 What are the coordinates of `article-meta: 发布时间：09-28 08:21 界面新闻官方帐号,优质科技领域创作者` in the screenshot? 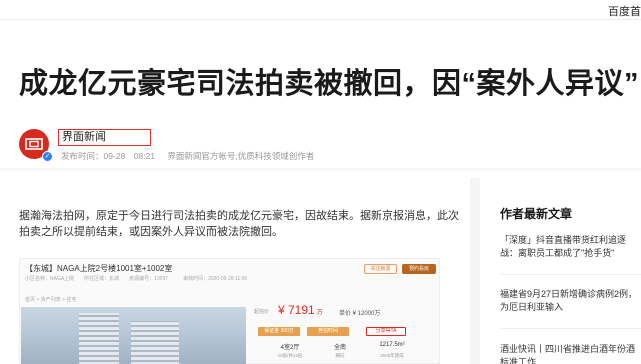 It's located at (192, 156).